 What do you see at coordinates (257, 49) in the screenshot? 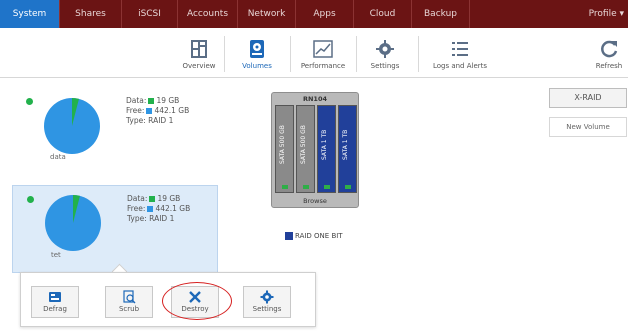
I see `volumes-icon` at bounding box center [257, 49].